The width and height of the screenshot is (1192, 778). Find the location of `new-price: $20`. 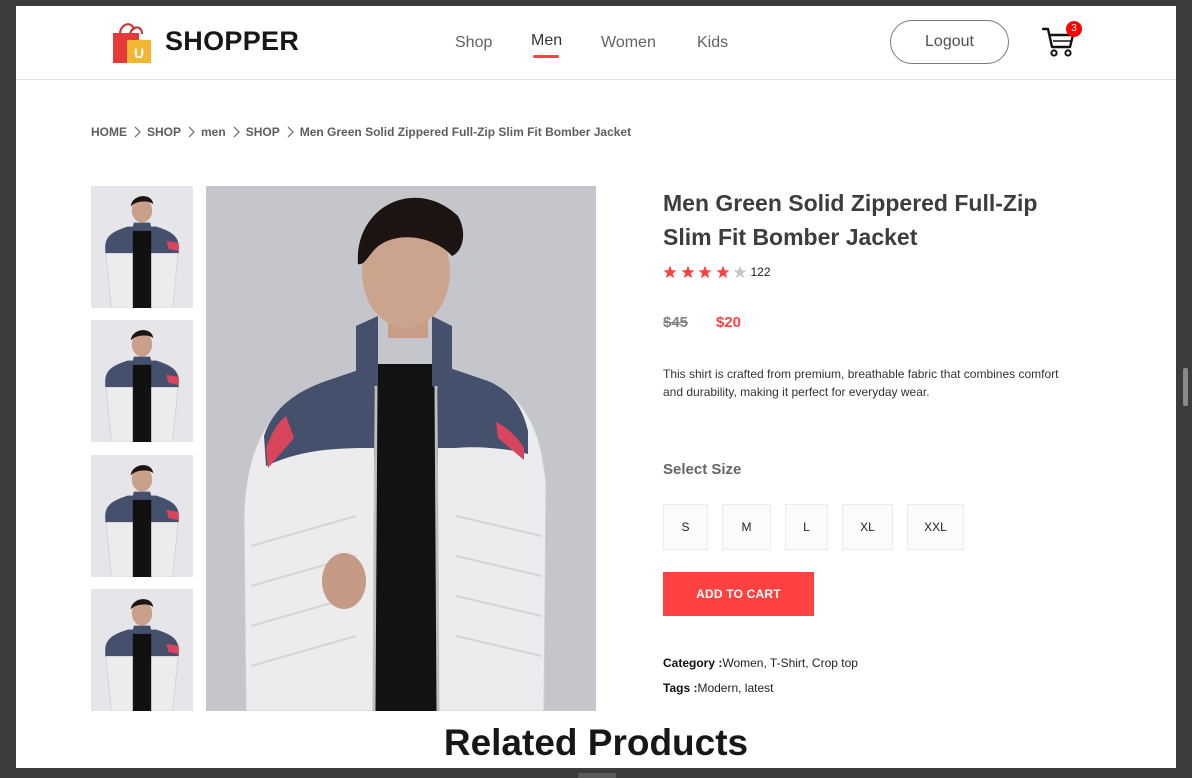

new-price: $20 is located at coordinates (729, 322).